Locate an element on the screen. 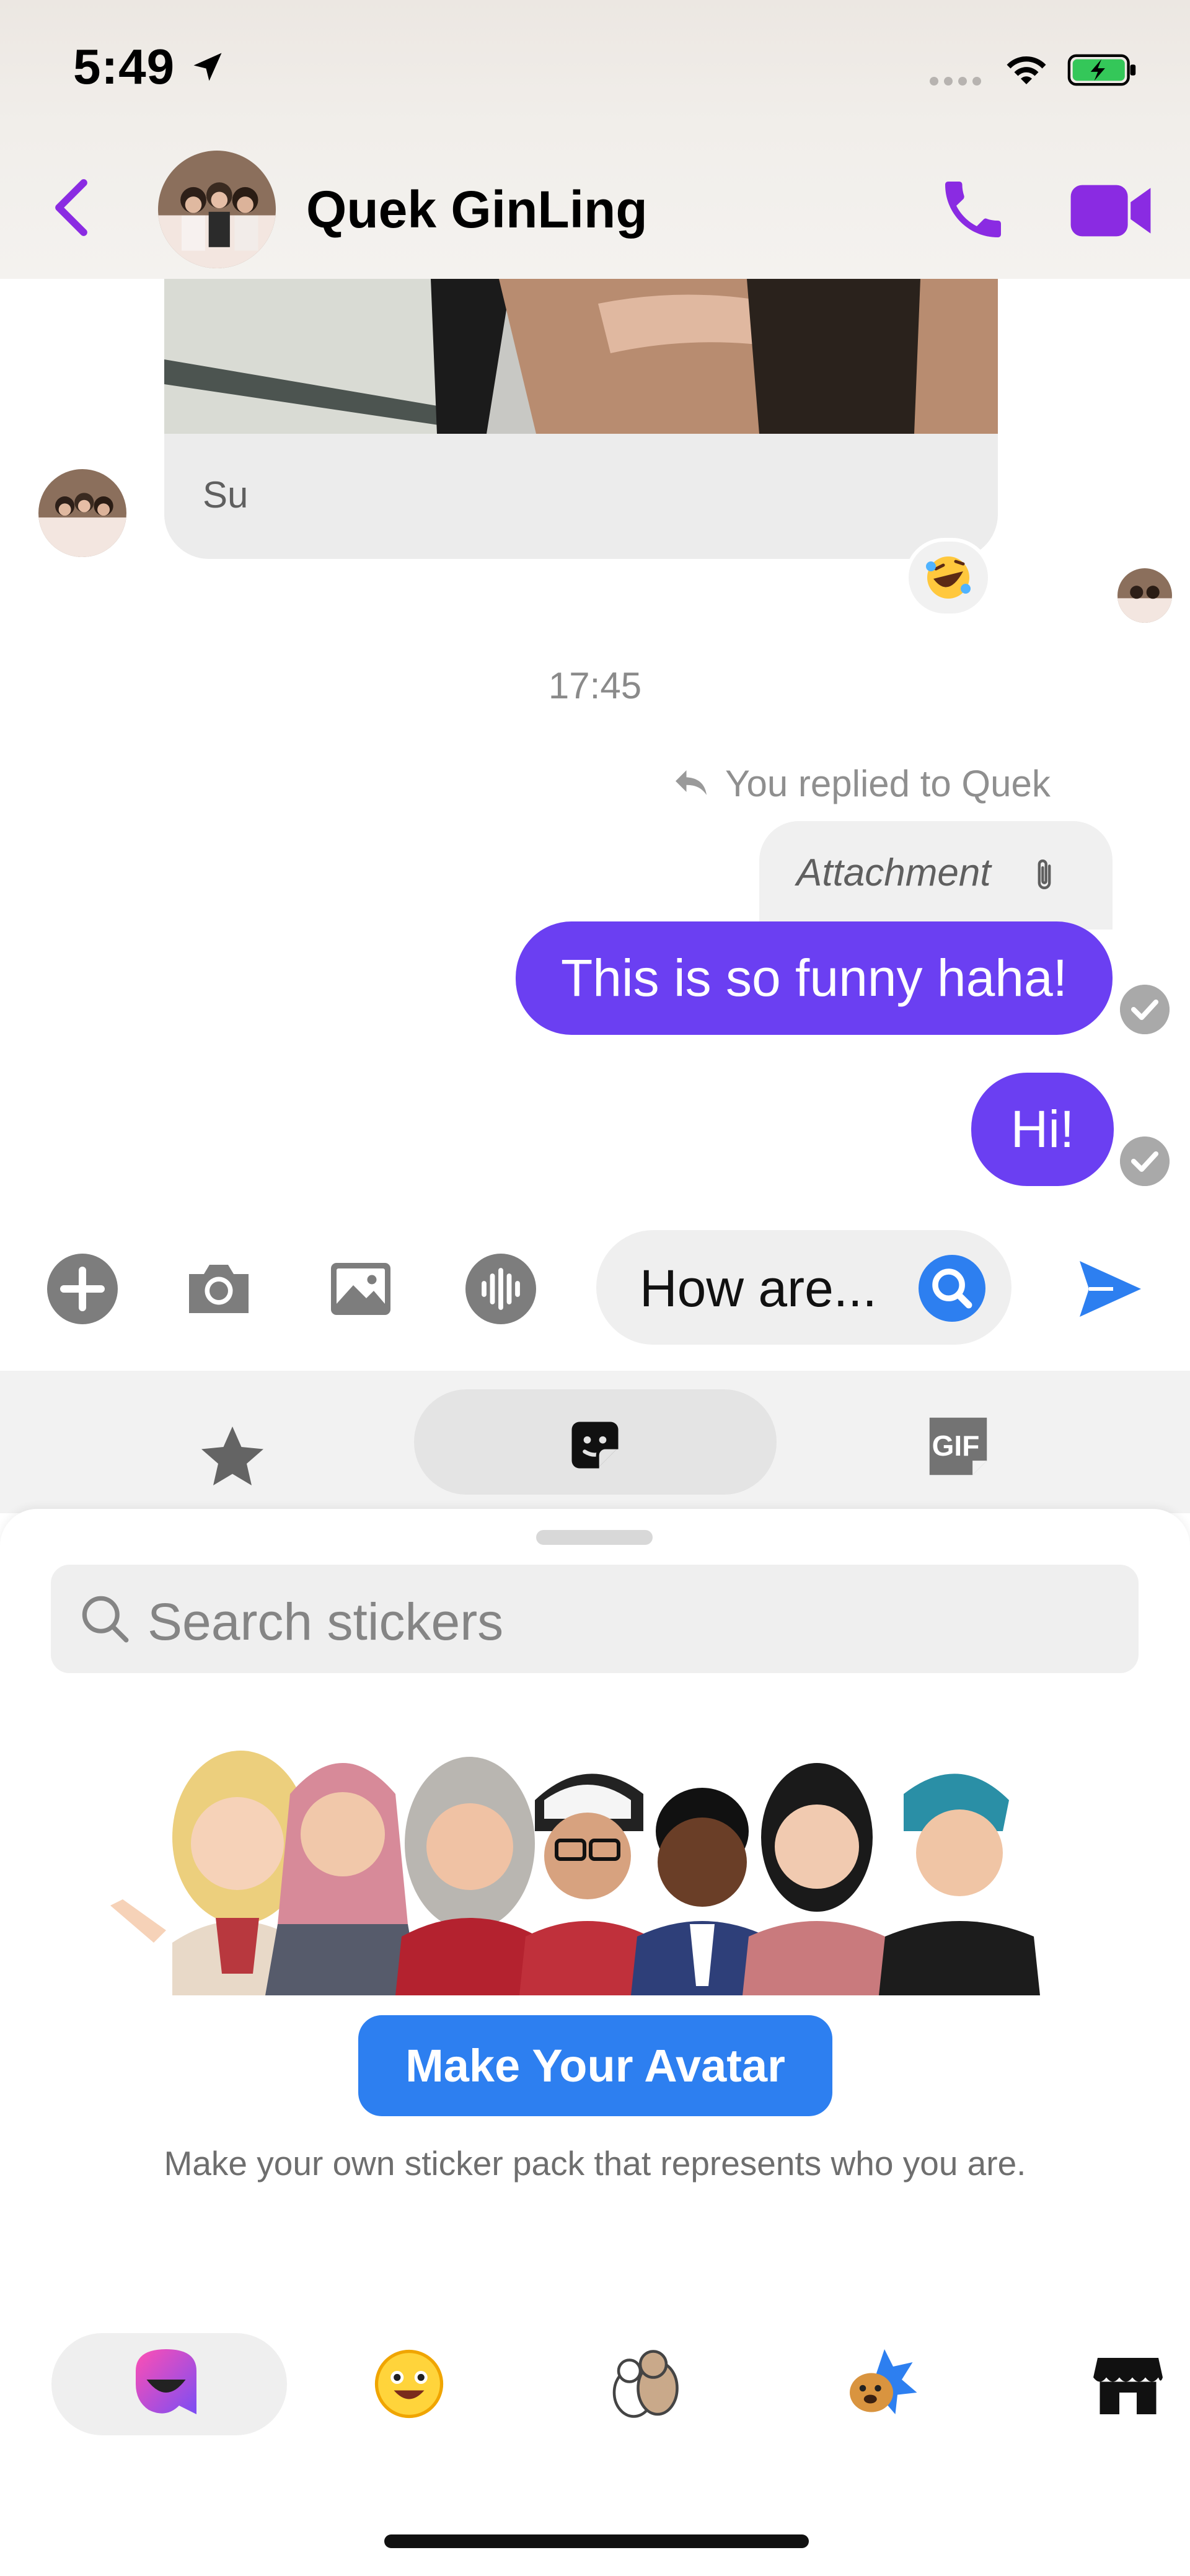  shared-photo is located at coordinates (581, 357).